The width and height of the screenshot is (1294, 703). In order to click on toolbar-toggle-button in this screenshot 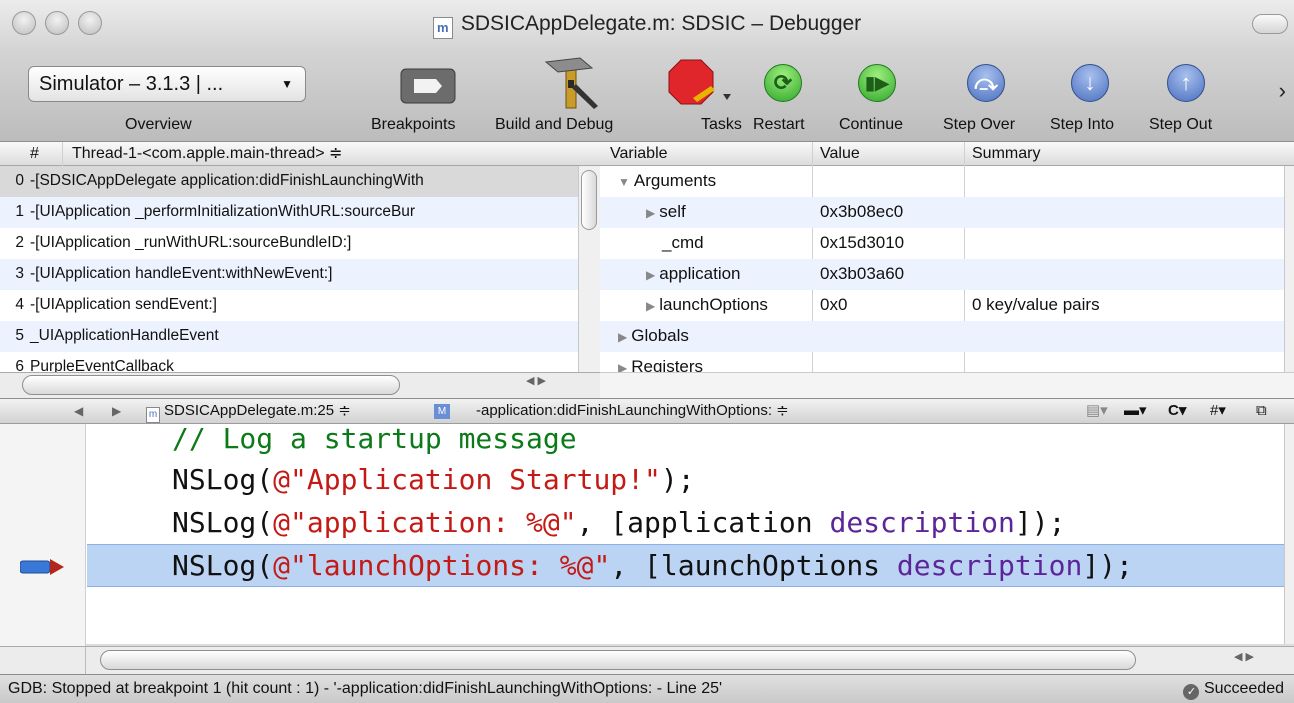, I will do `click(1270, 24)`.